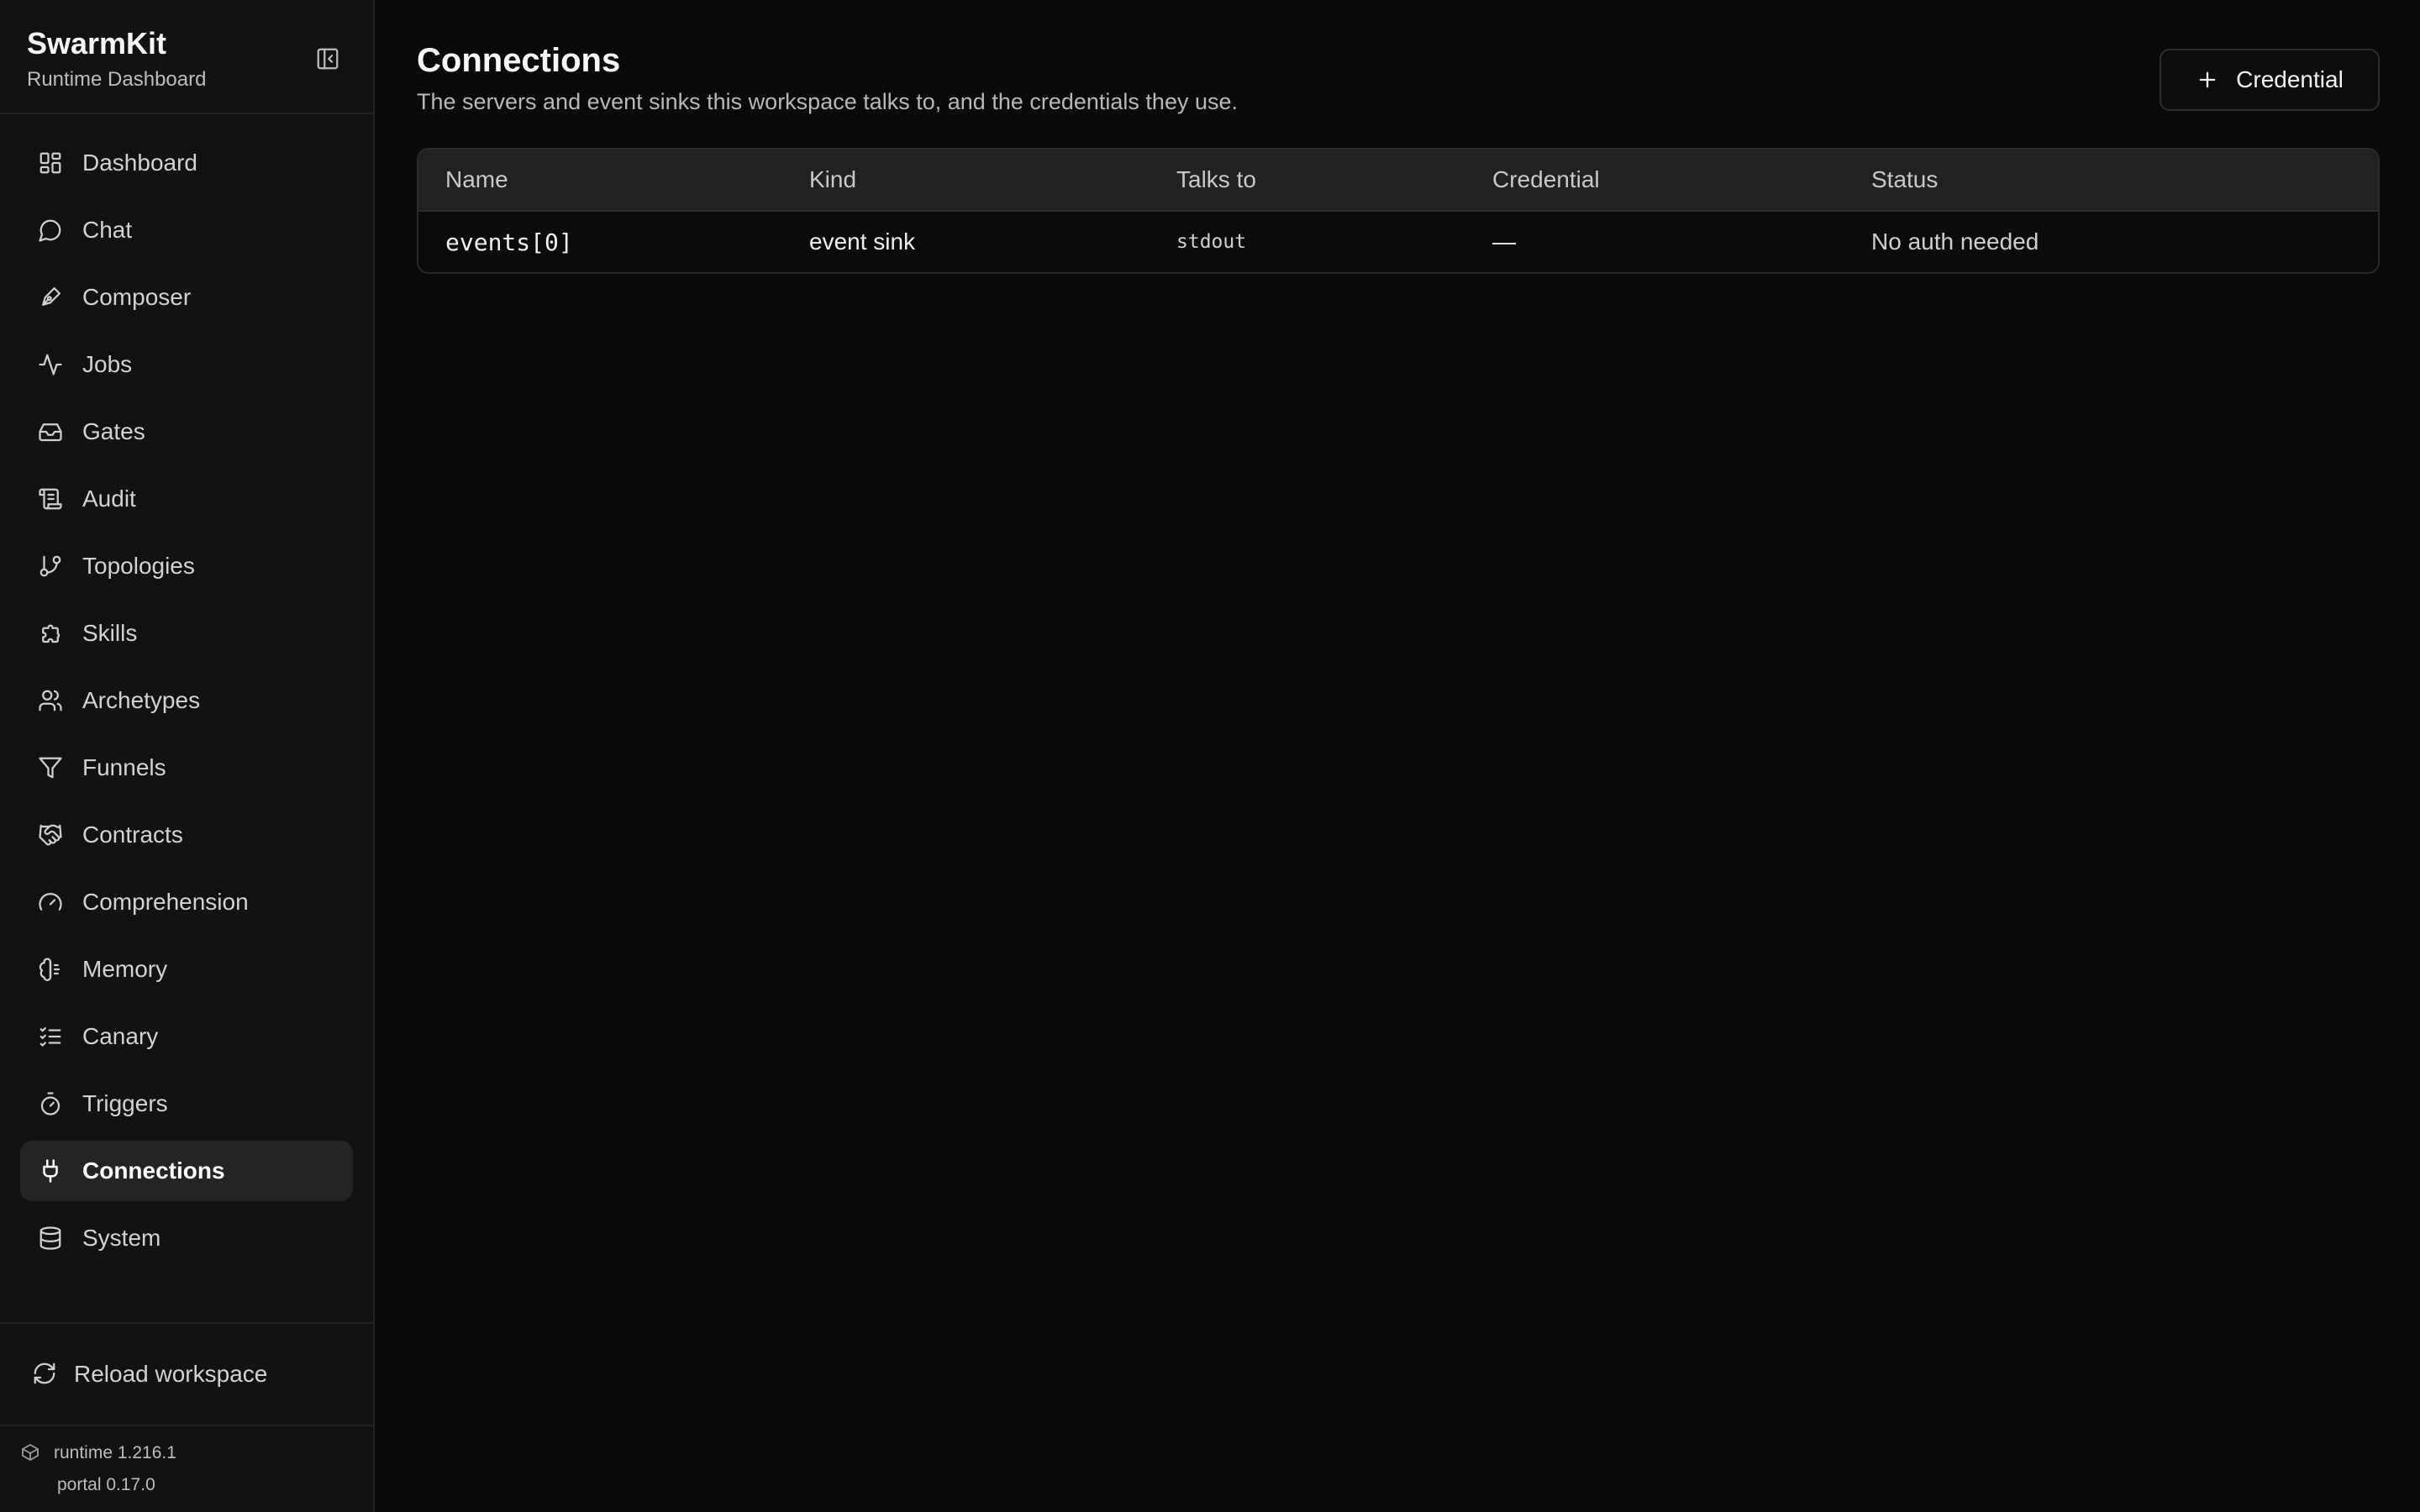 The image size is (2420, 1512). I want to click on column-header-credential: Credential, so click(1681, 179).